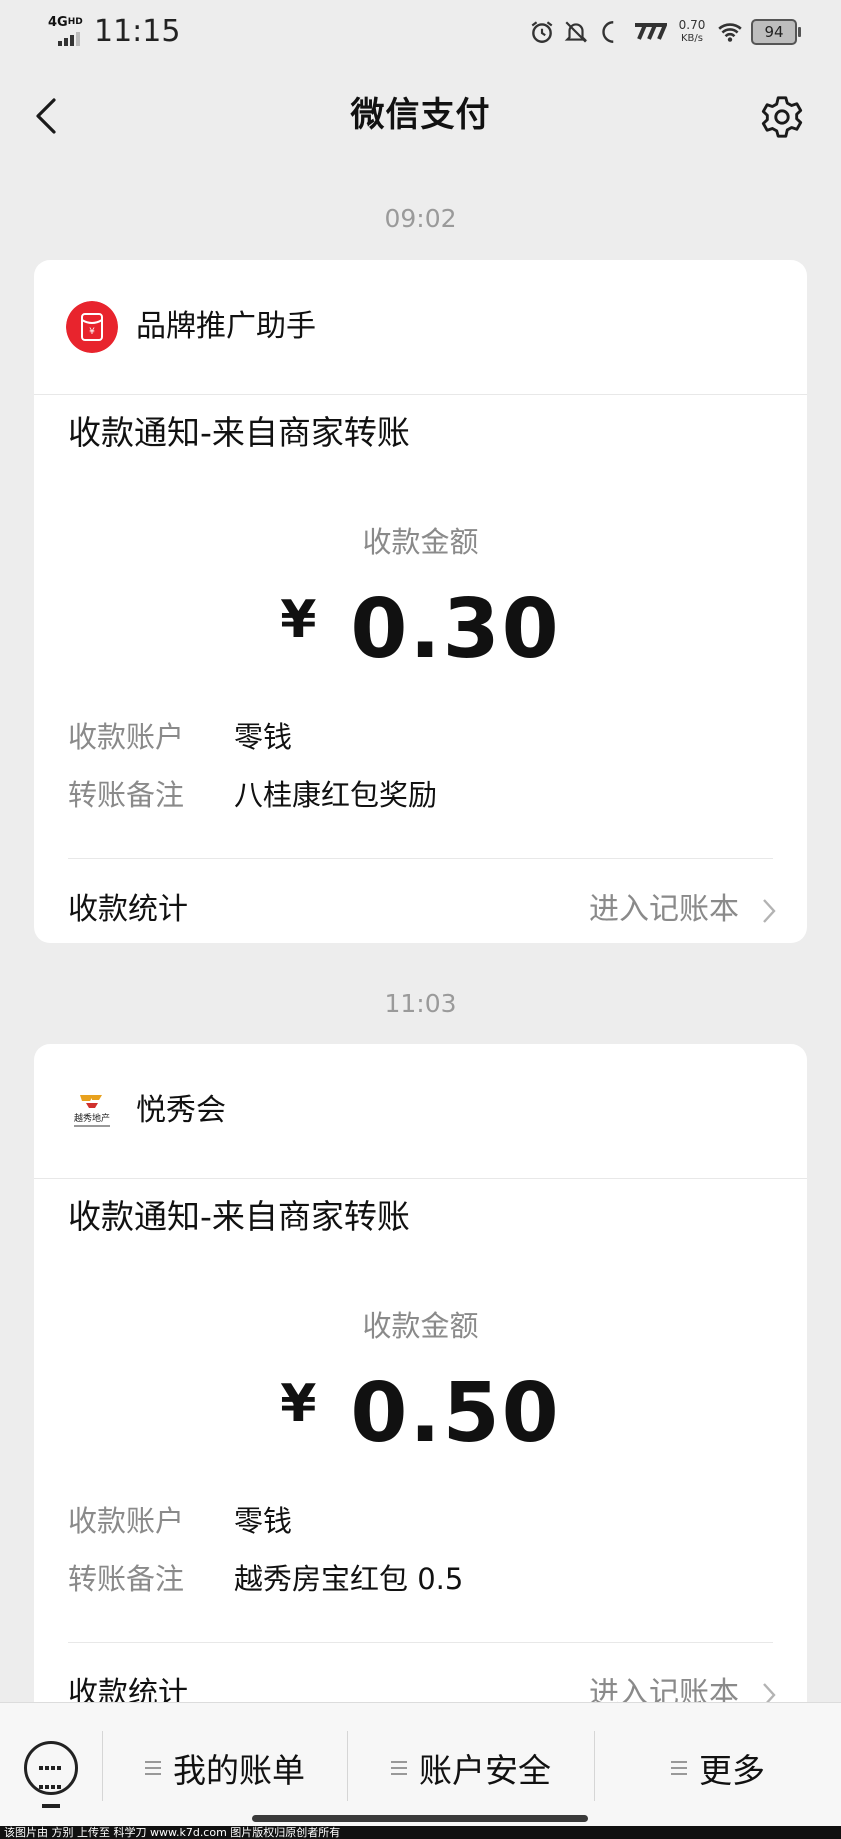 Image resolution: width=841 pixels, height=1839 pixels. Describe the element at coordinates (253, 795) in the screenshot. I see `remark-row: 转账备注 八桂康红包奖励` at that location.